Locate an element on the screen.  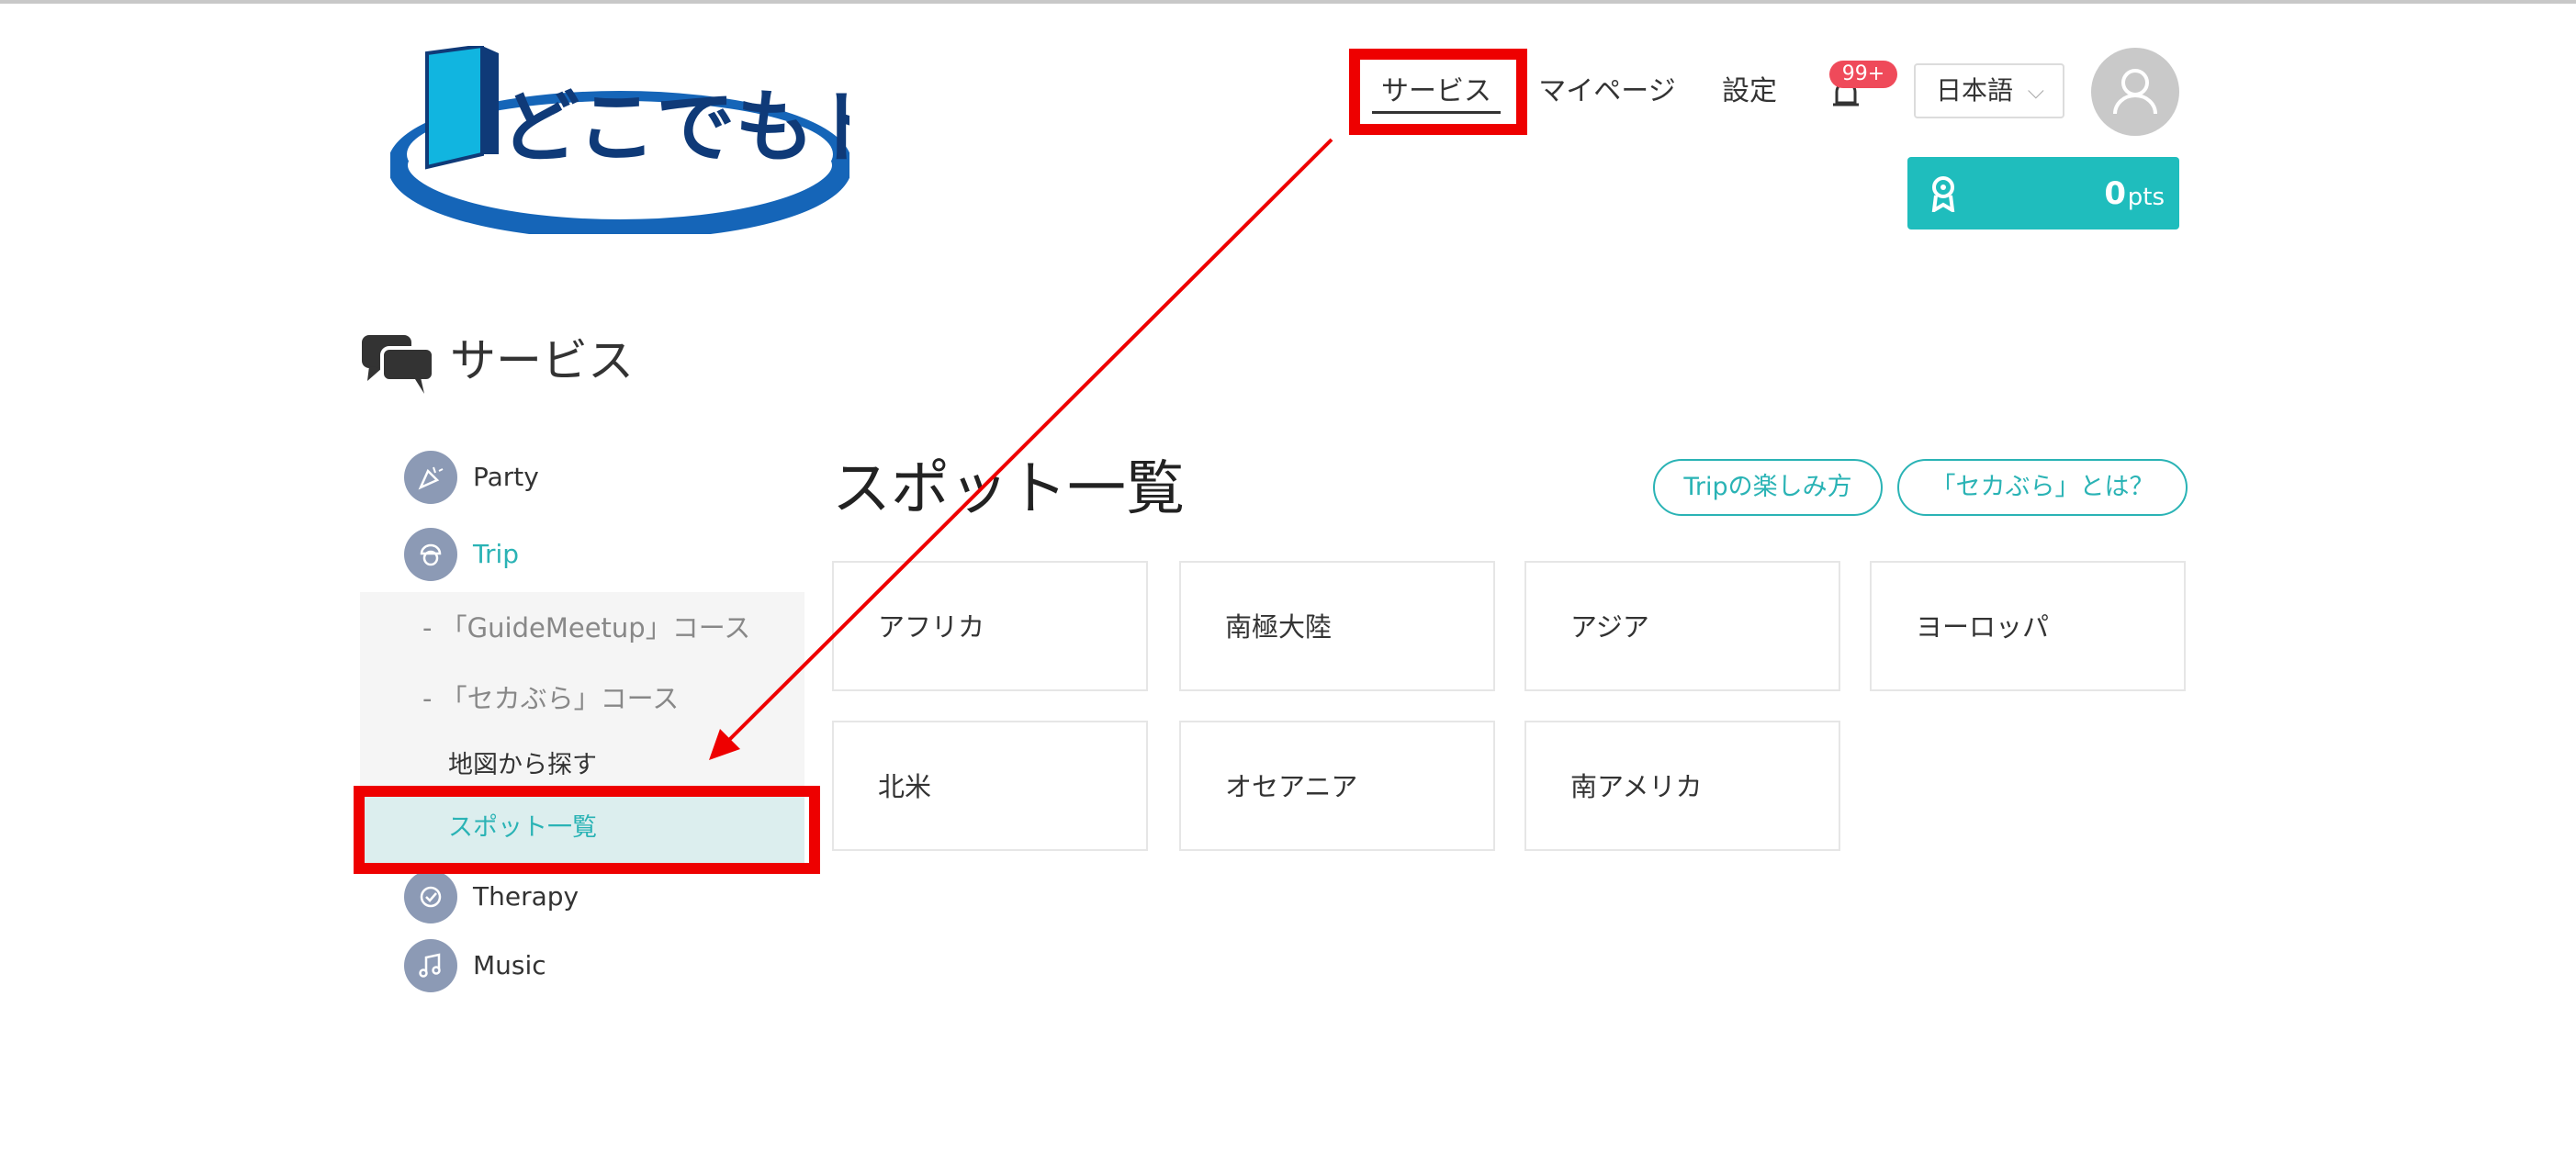
party-icon-circle is located at coordinates (430, 477).